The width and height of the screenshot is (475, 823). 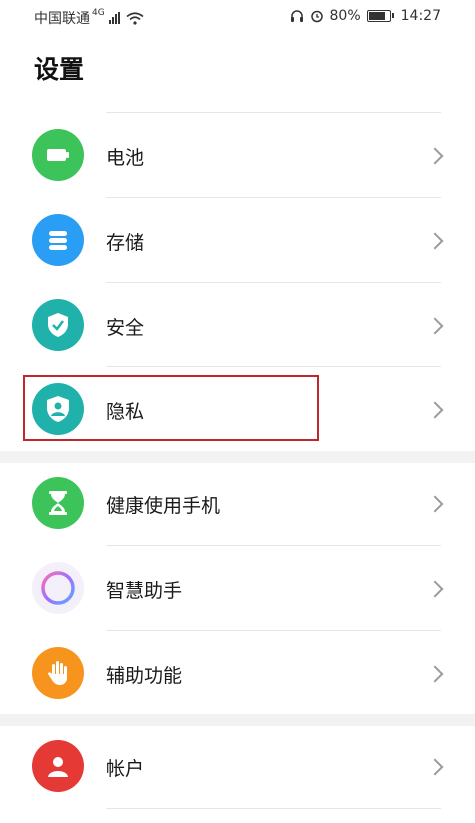 What do you see at coordinates (58, 240) in the screenshot?
I see `storage-icon` at bounding box center [58, 240].